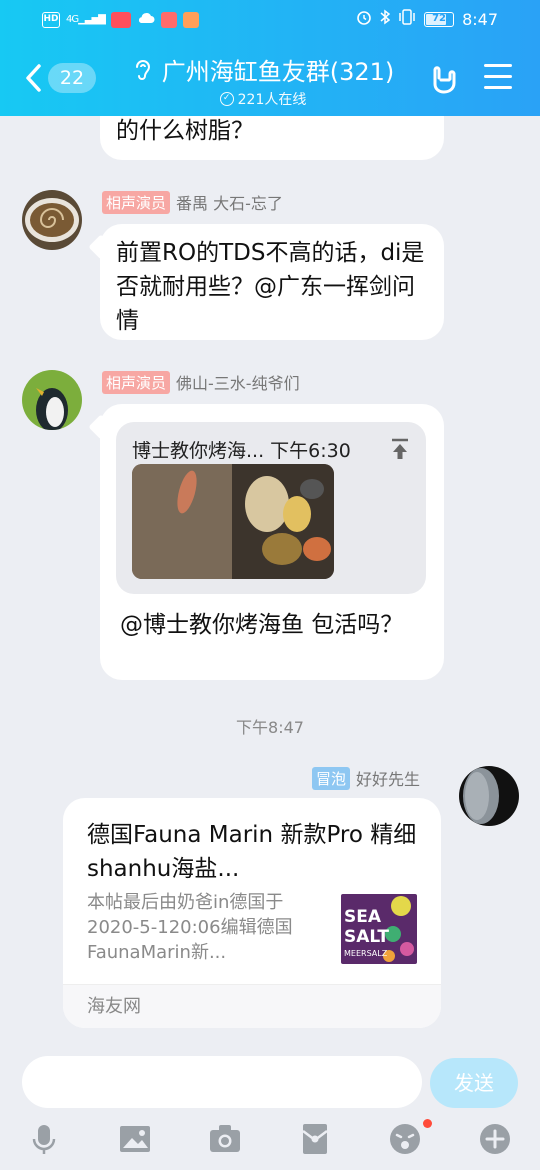 The image size is (540, 1170). Describe the element at coordinates (405, 1139) in the screenshot. I see `emoji-icon` at that location.